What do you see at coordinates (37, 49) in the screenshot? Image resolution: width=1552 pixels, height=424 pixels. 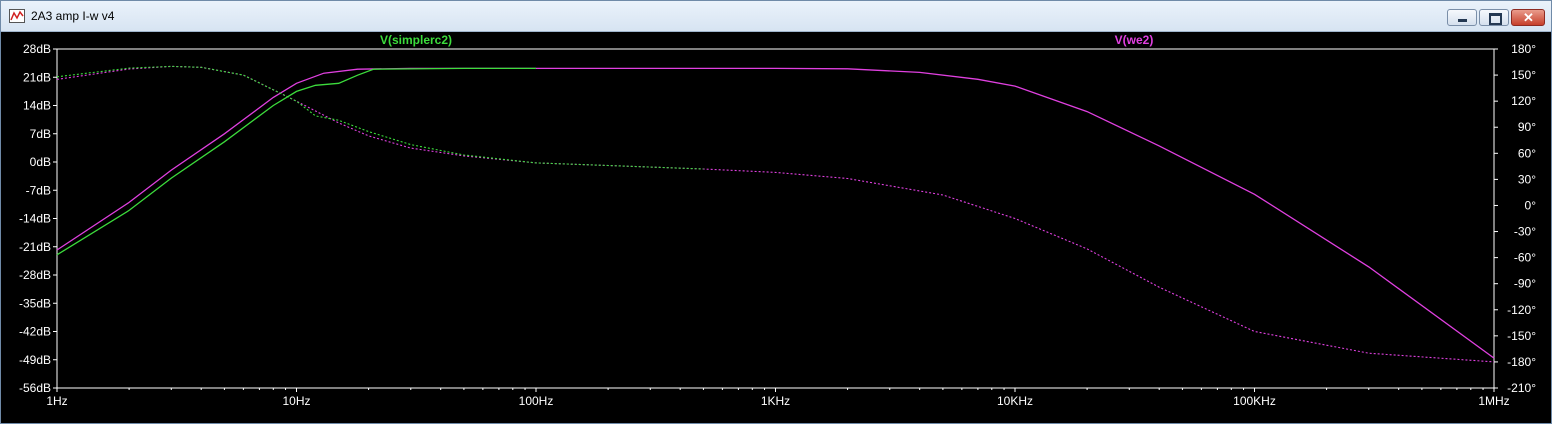 I see `y-left-tick-label: 28dB` at bounding box center [37, 49].